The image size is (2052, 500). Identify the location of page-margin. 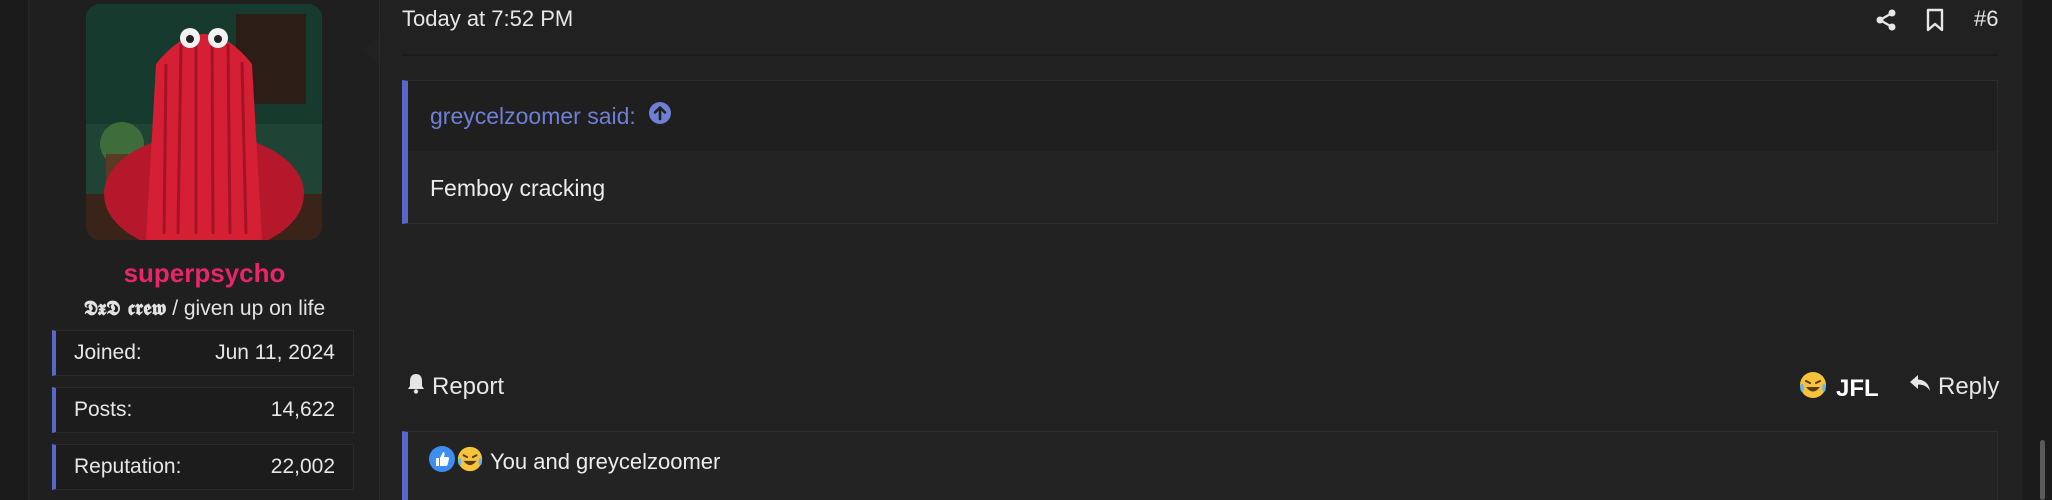
(15, 250).